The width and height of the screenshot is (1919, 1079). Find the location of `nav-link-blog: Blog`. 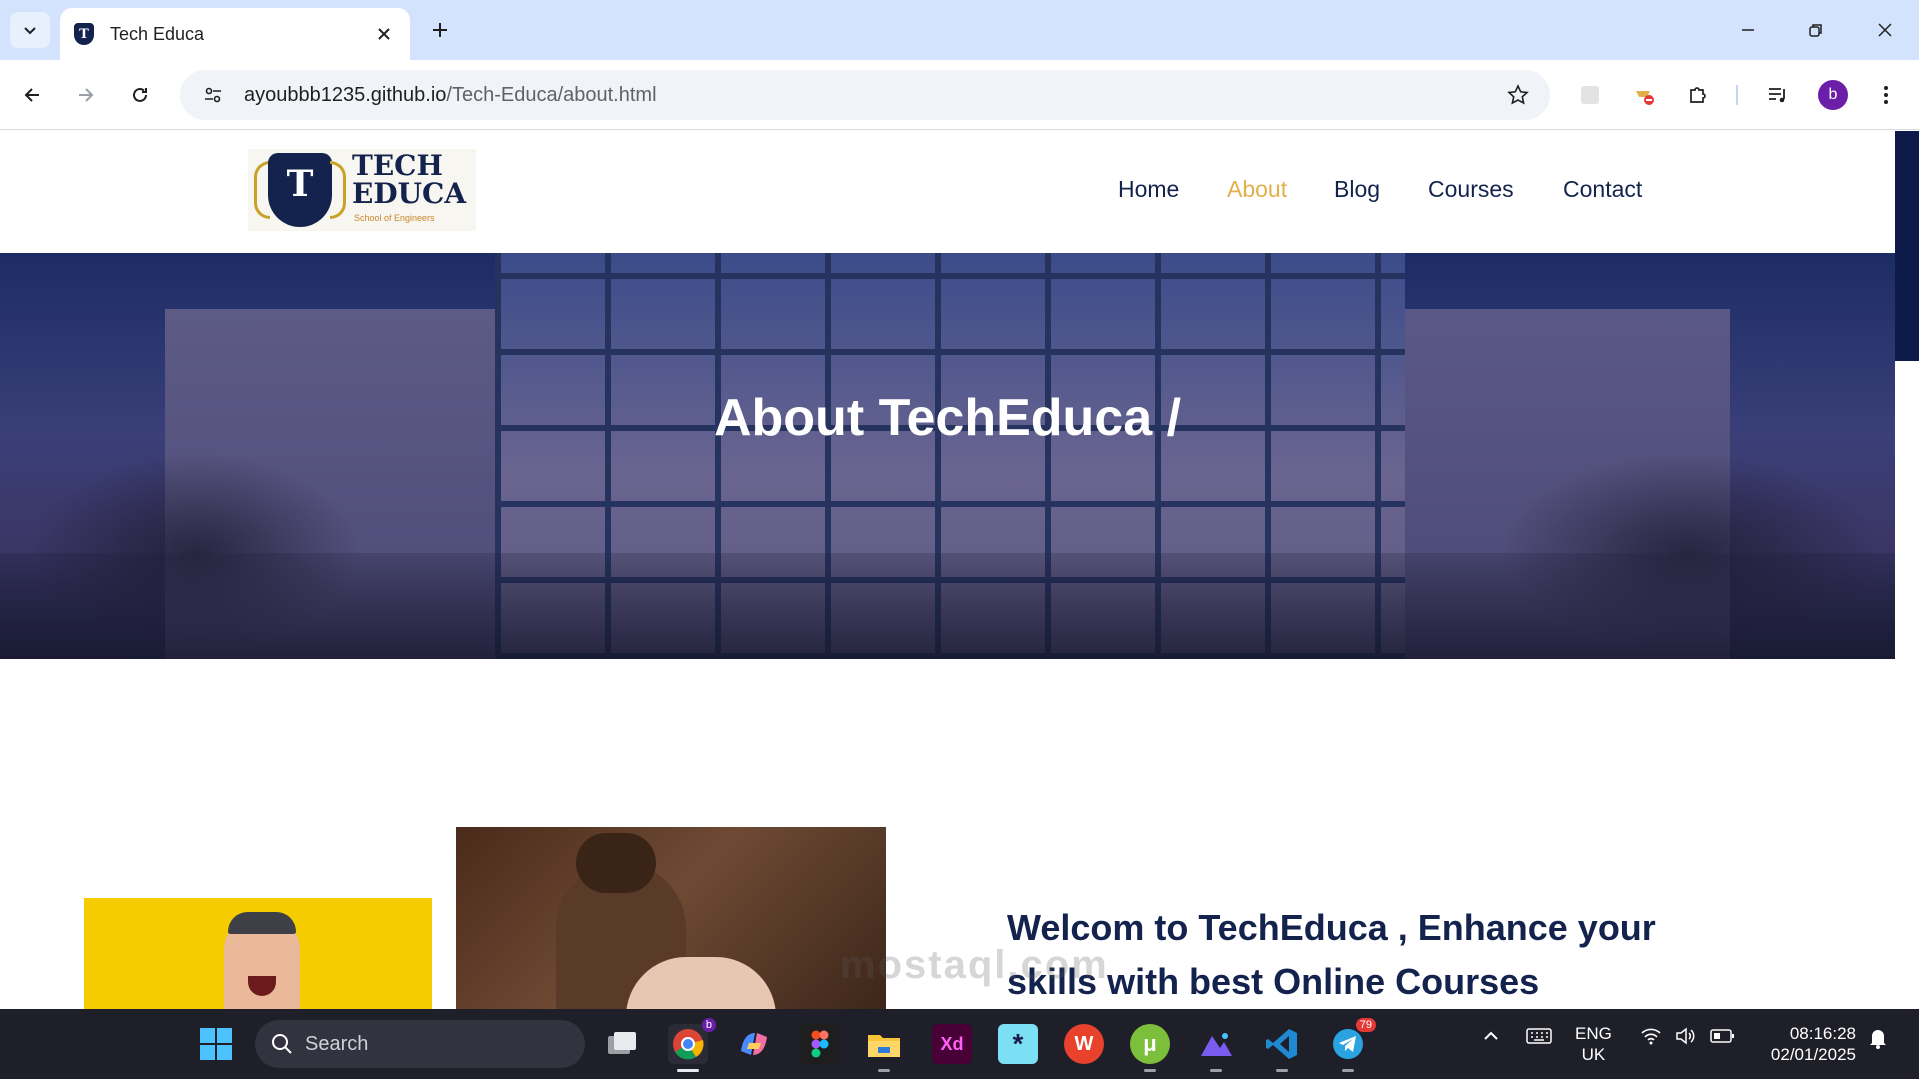

nav-link-blog: Blog is located at coordinates (1357, 189).